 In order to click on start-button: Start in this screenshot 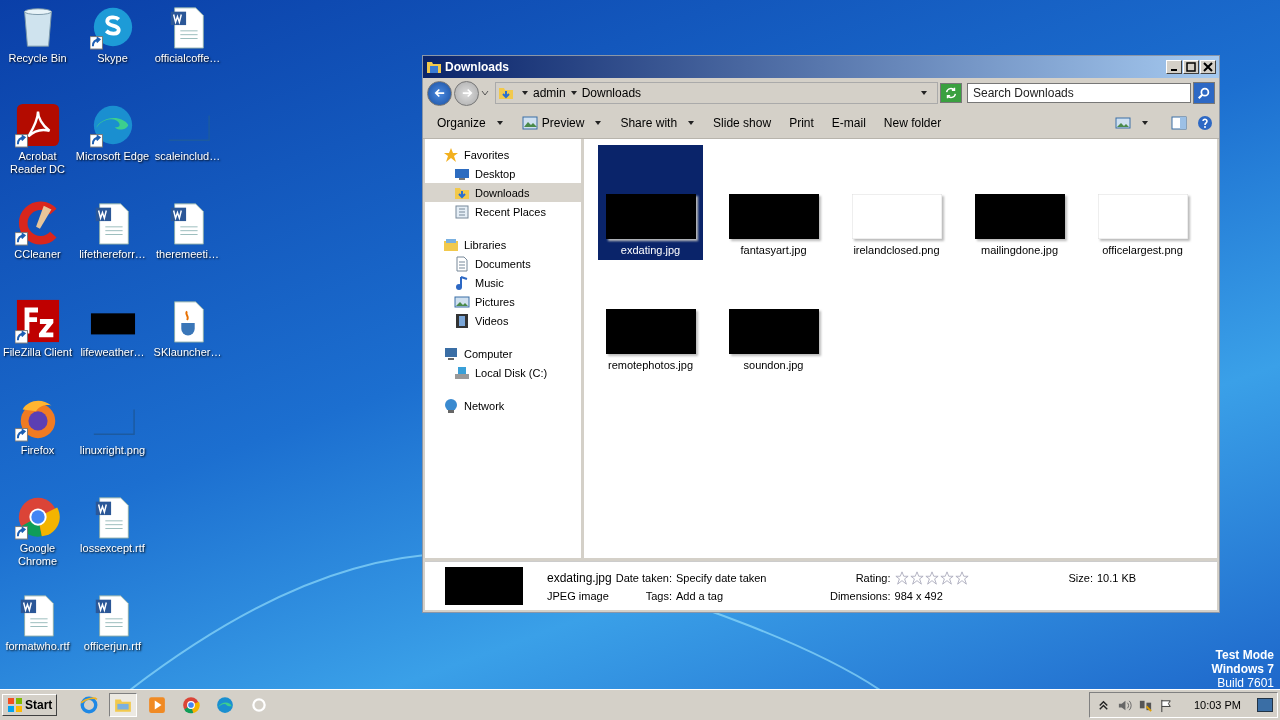, I will do `click(30, 705)`.